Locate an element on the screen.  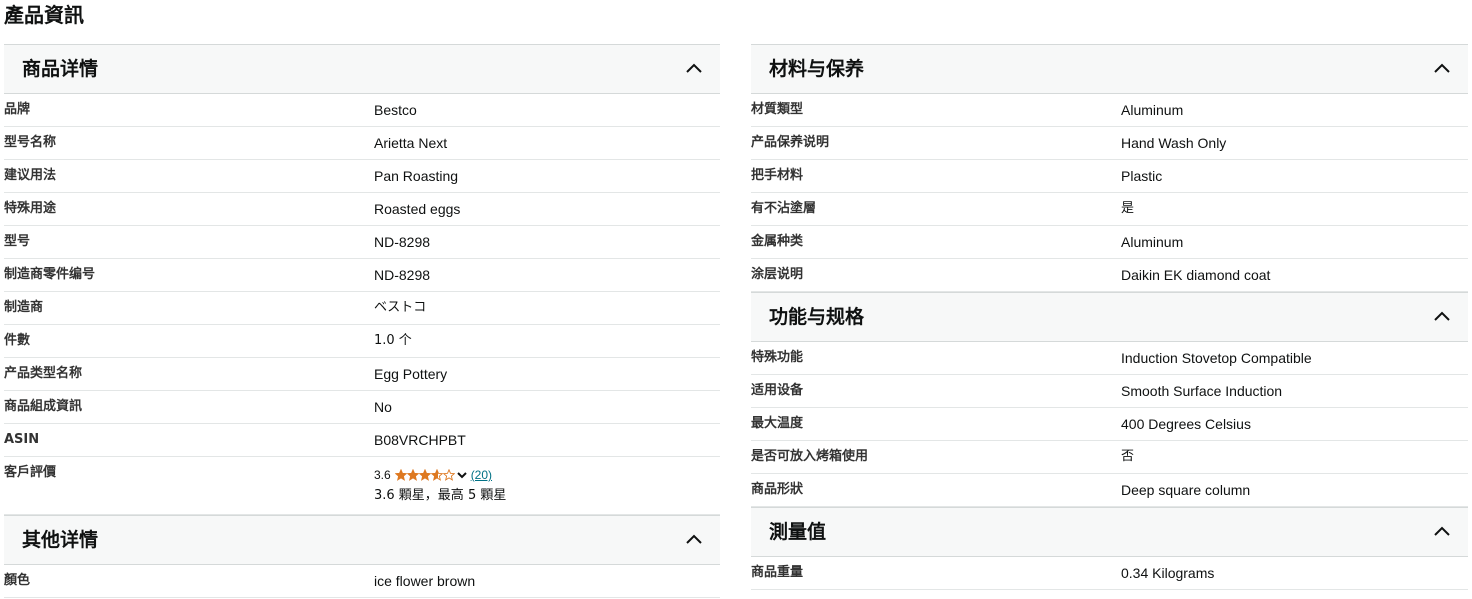
row-label: 金属种类 is located at coordinates (777, 241).